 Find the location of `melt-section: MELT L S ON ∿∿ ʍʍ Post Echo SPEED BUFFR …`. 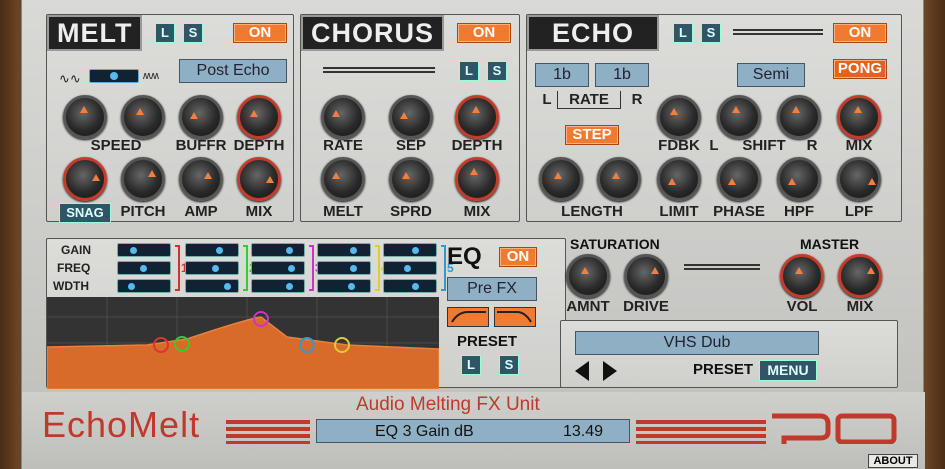

melt-section: MELT L S ON ∿∿ ʍʍ Post Echo SPEED BUFFR … is located at coordinates (170, 118).